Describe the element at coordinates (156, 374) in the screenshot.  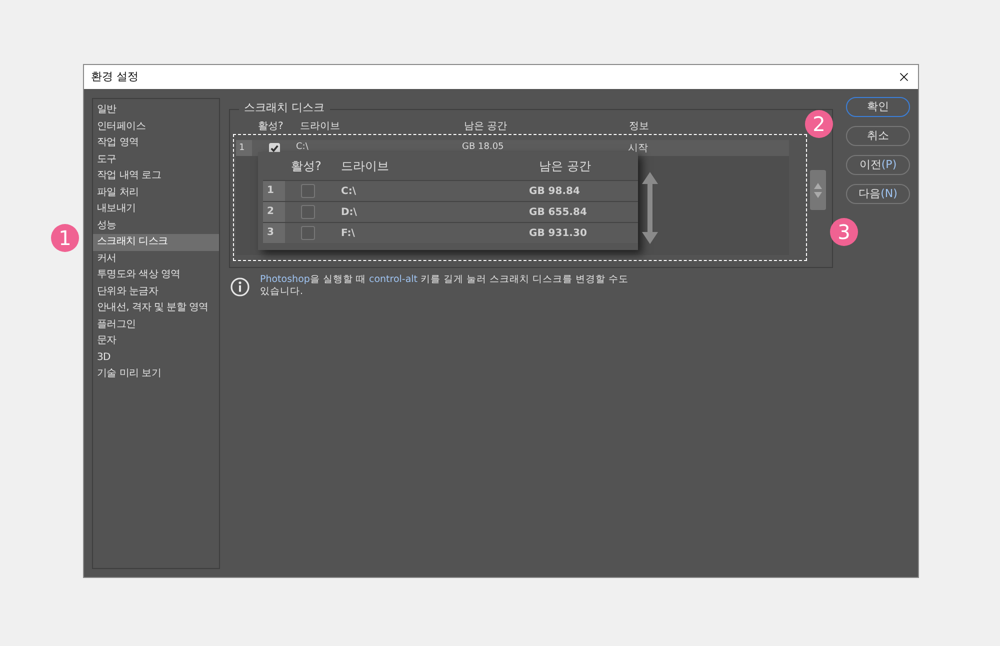
I see `sidebar-item: 기술 미리 보기` at that location.